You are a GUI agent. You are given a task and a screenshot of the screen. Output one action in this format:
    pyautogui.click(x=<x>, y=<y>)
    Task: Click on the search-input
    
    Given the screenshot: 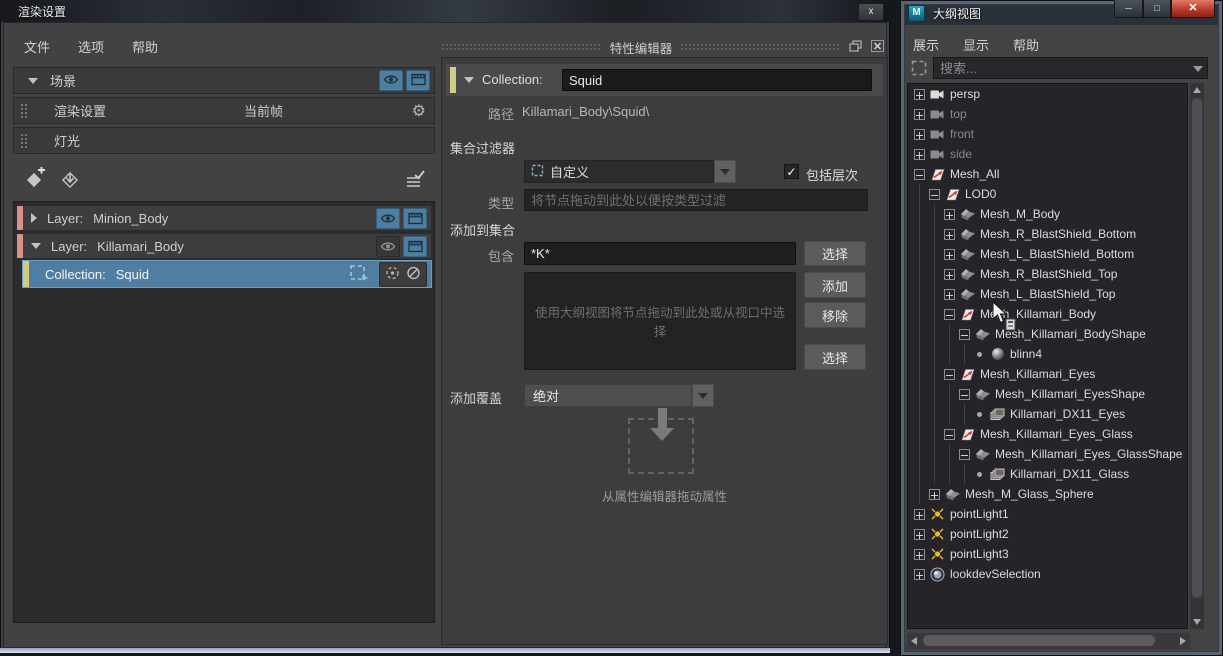 What is the action you would take?
    pyautogui.click(x=1070, y=68)
    